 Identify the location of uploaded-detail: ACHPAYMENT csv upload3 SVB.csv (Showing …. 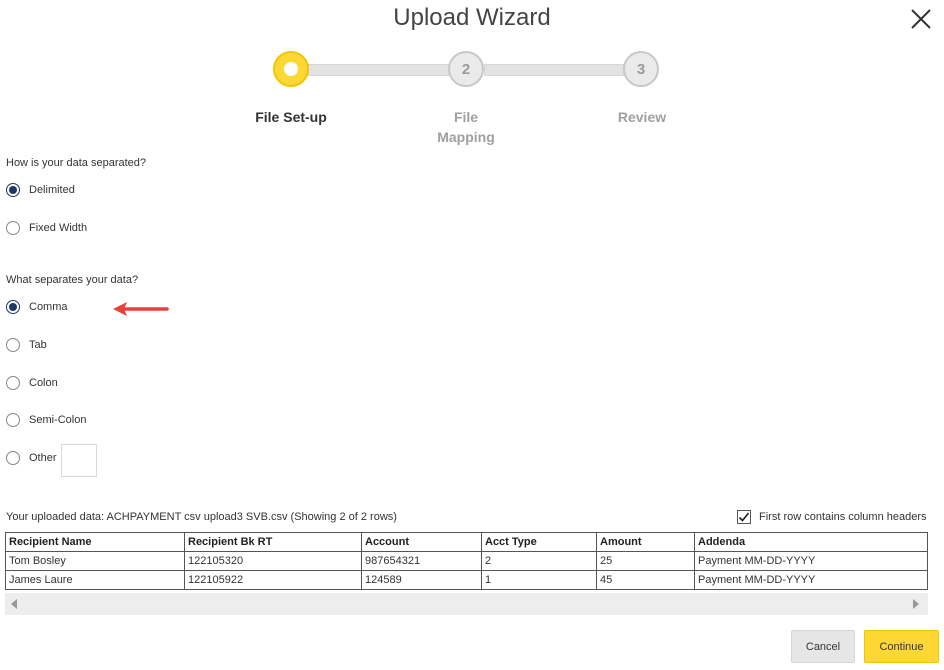
(251, 517).